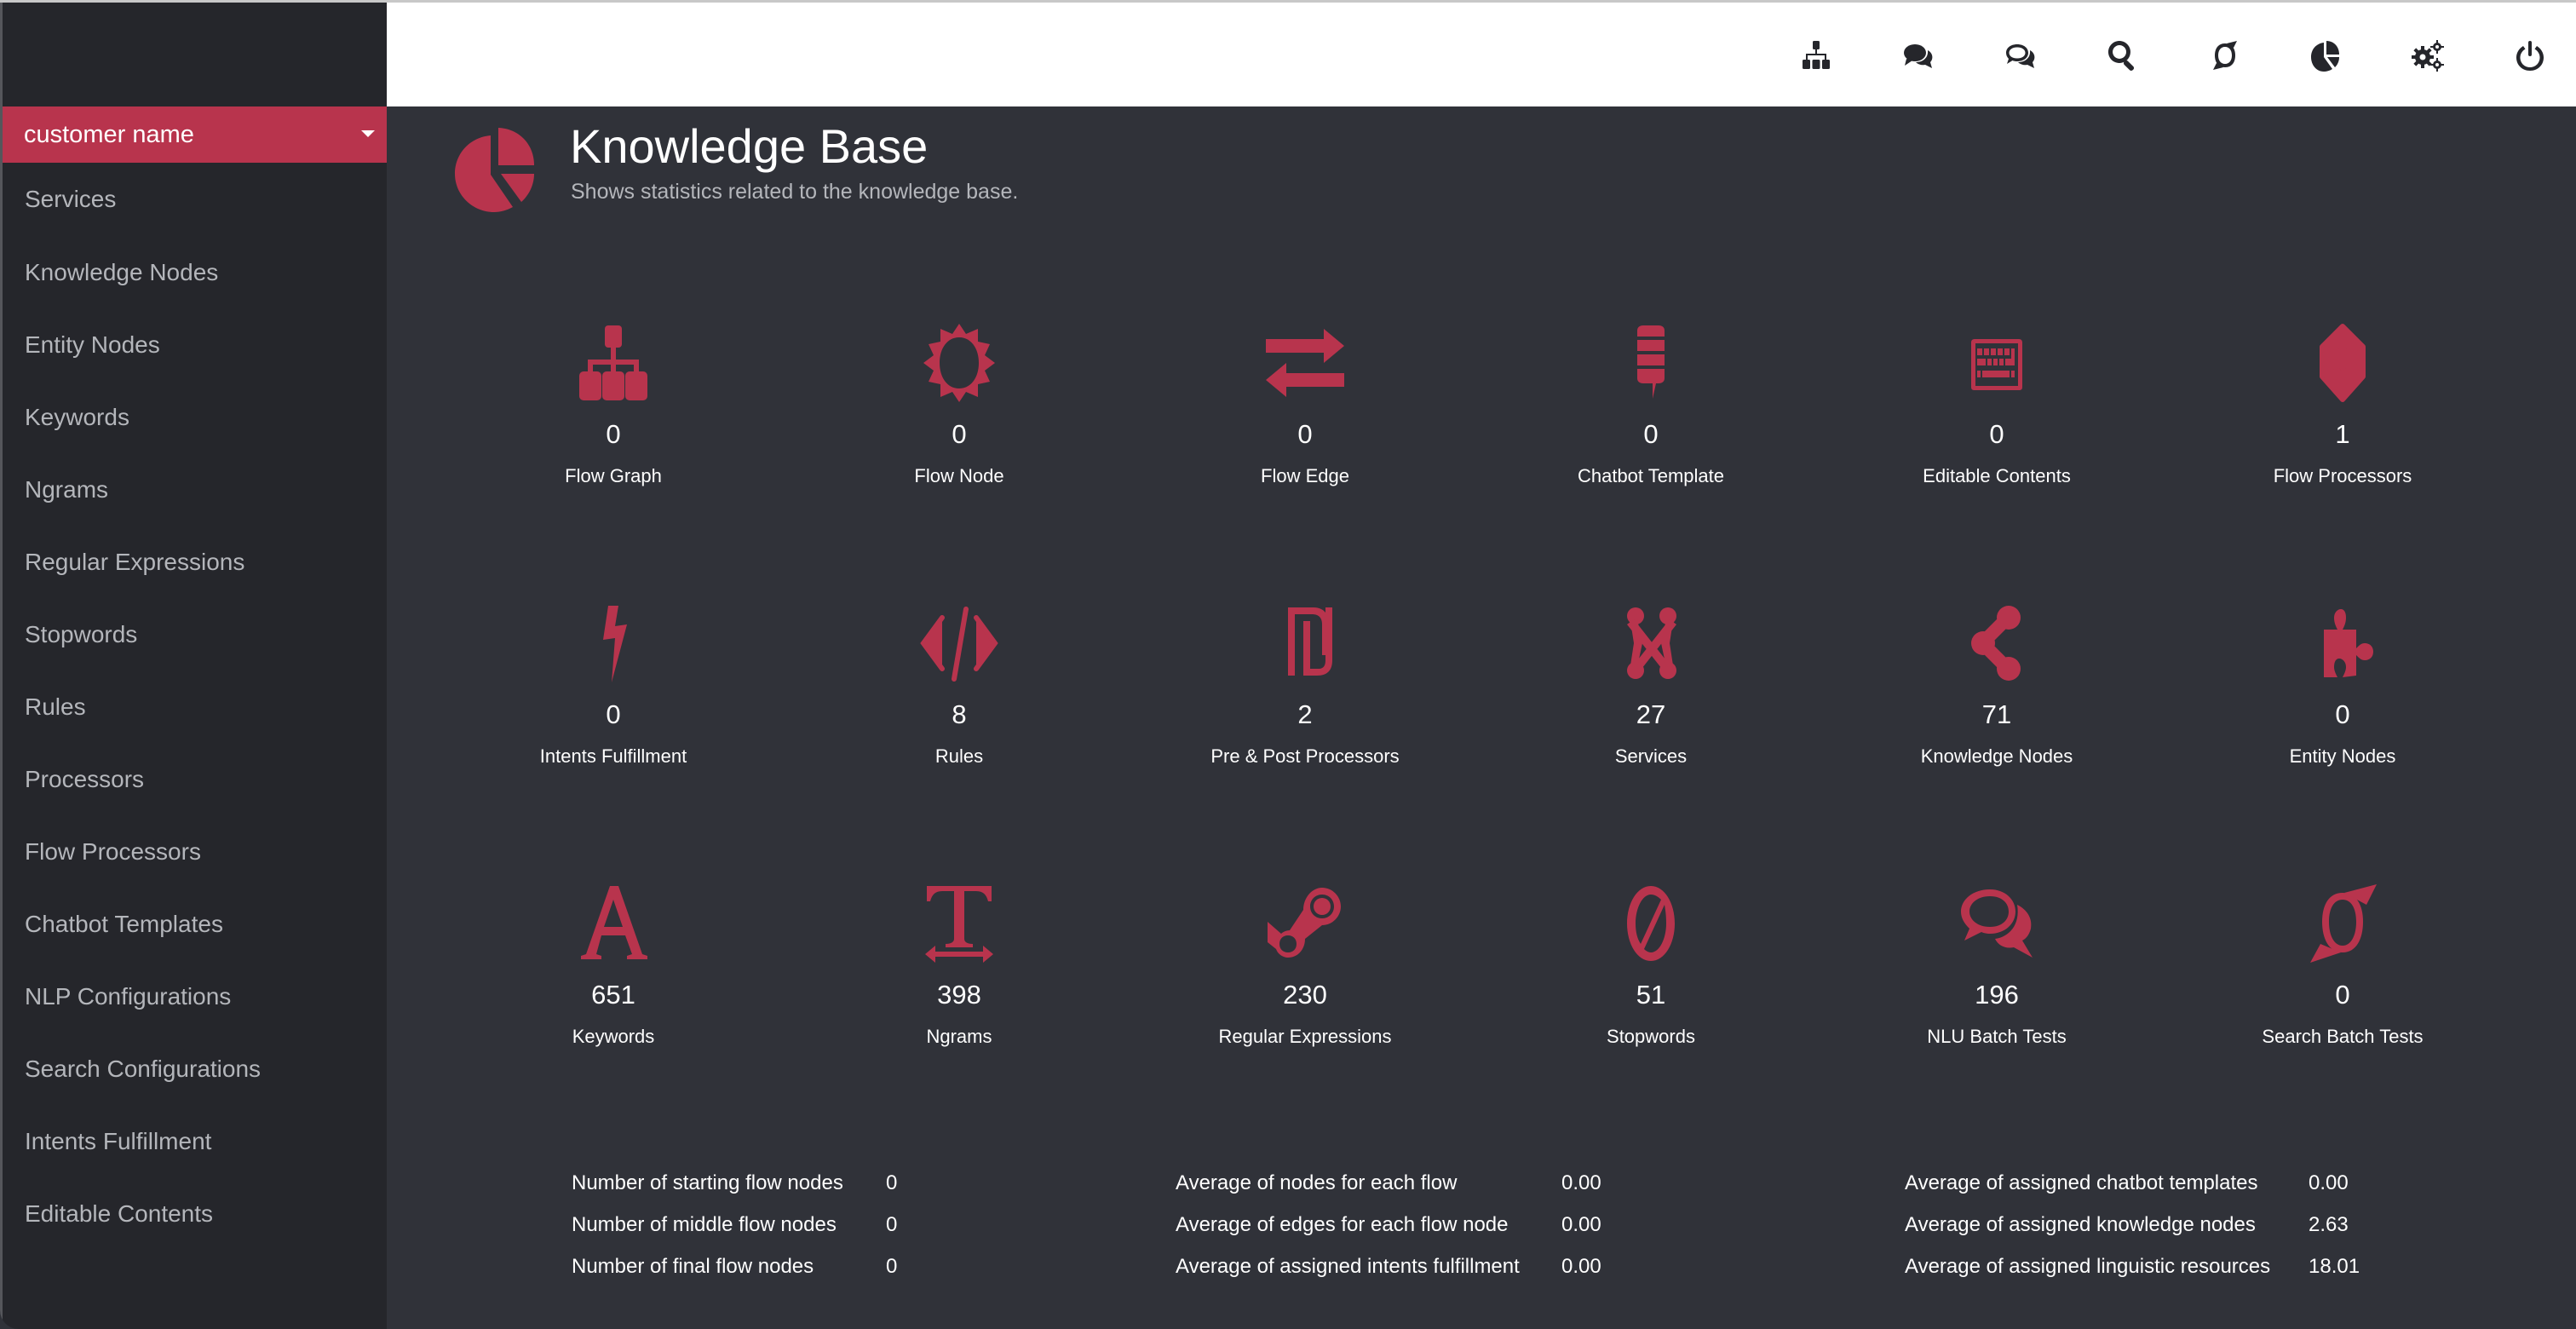 This screenshot has width=2576, height=1329. I want to click on sidebar-item-processors: Processors, so click(195, 779).